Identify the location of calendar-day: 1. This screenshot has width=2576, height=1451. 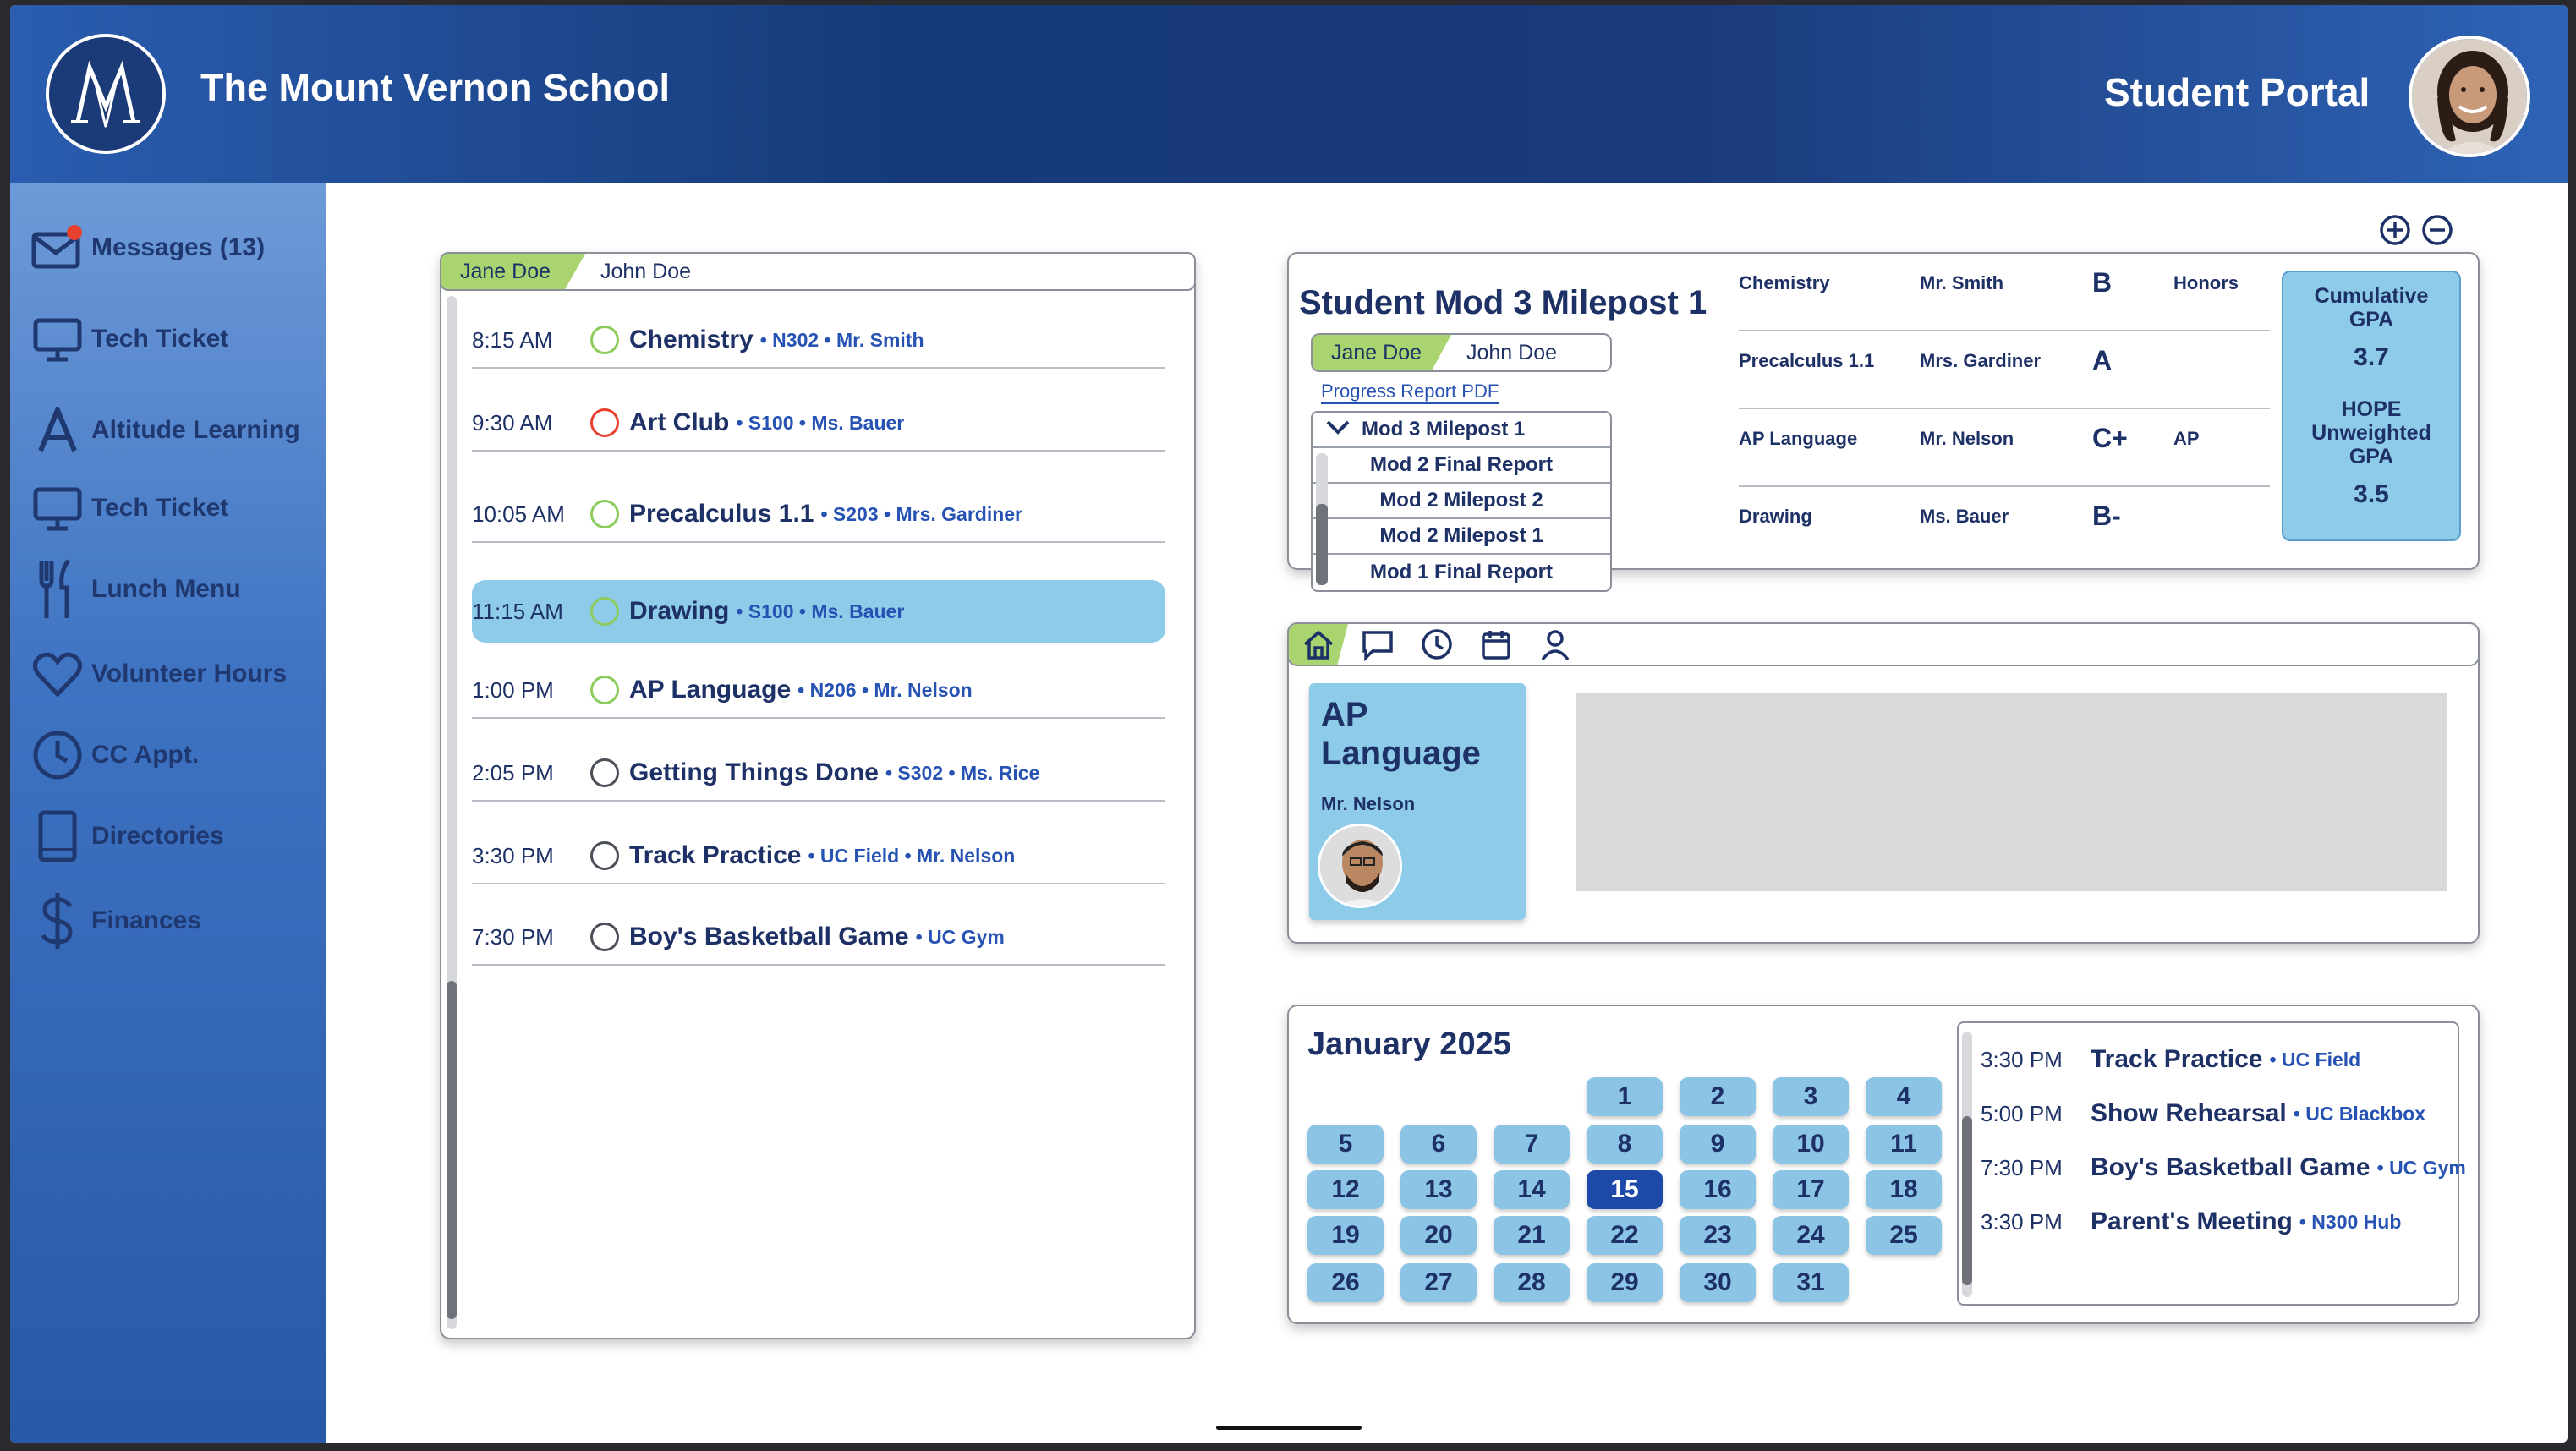
(1625, 1096).